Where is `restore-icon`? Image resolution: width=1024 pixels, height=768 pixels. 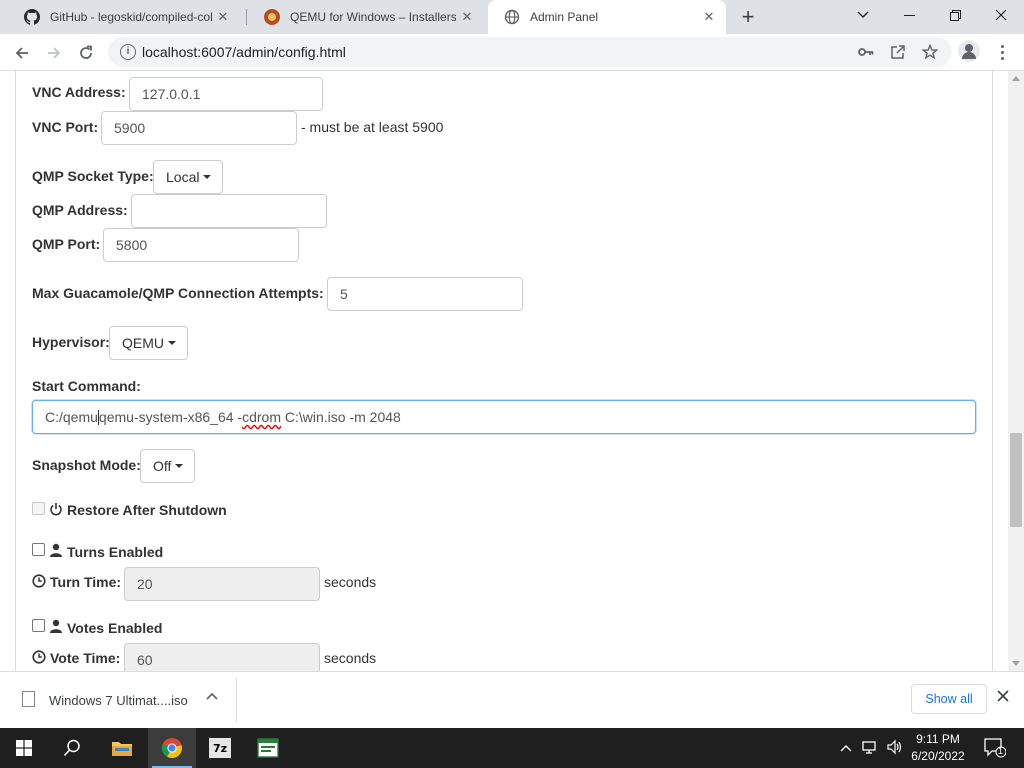 restore-icon is located at coordinates (955, 15).